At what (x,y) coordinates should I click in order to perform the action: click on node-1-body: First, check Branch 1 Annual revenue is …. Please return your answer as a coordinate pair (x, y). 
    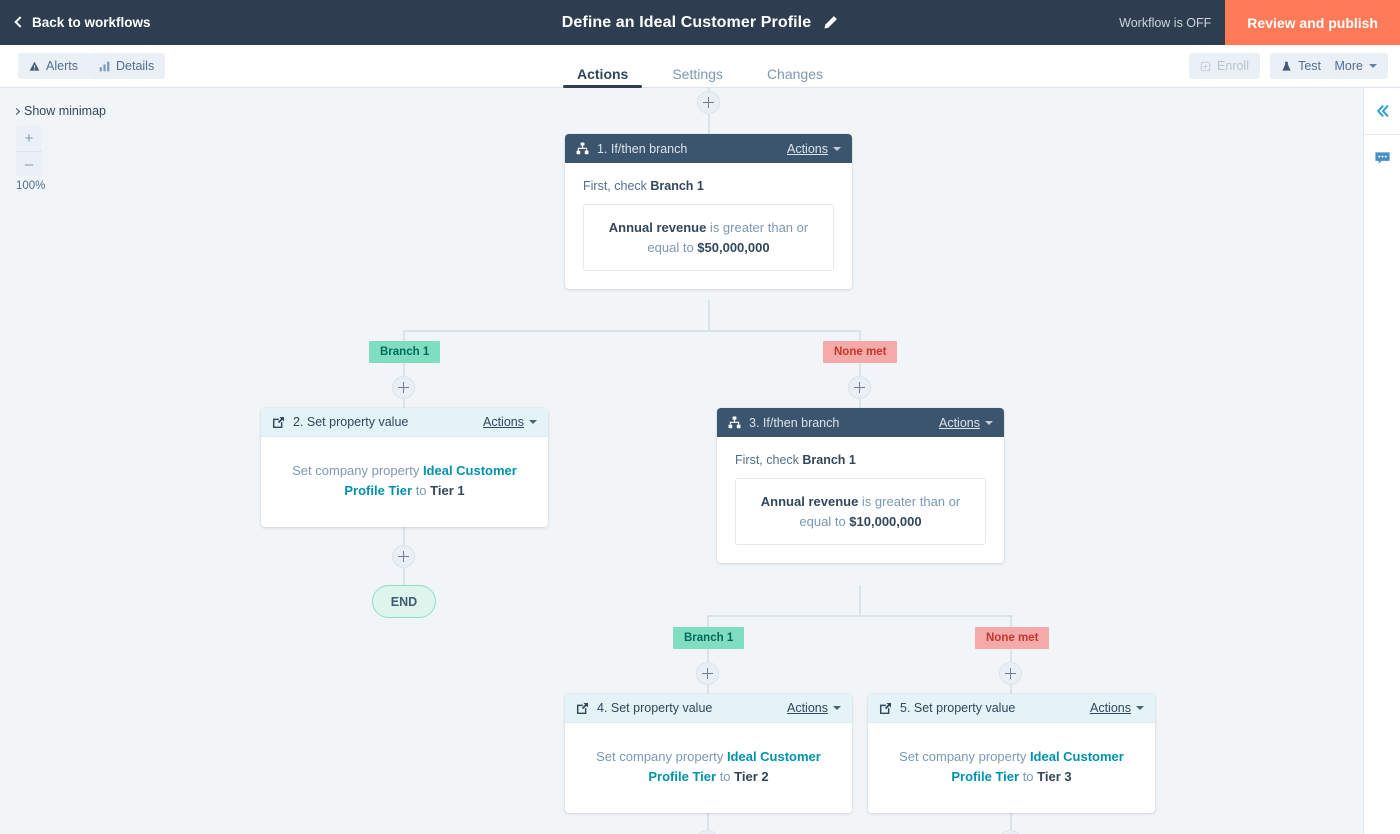
    Looking at the image, I should click on (708, 226).